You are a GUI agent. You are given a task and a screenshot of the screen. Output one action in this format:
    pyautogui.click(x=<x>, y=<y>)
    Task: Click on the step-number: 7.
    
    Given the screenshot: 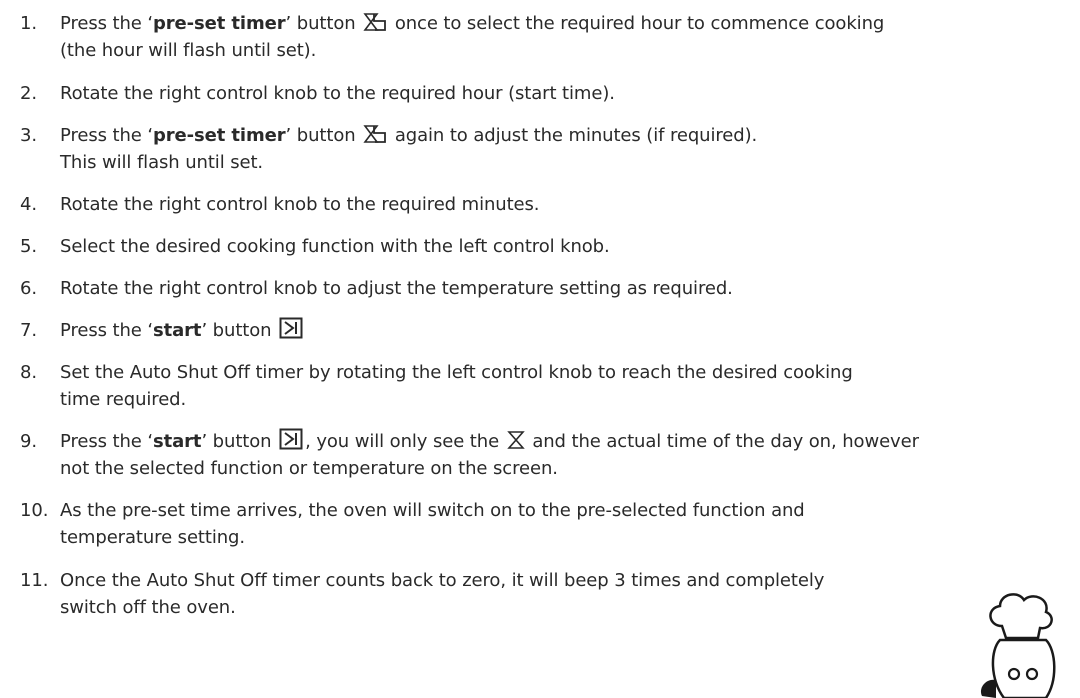 What is the action you would take?
    pyautogui.click(x=28, y=330)
    